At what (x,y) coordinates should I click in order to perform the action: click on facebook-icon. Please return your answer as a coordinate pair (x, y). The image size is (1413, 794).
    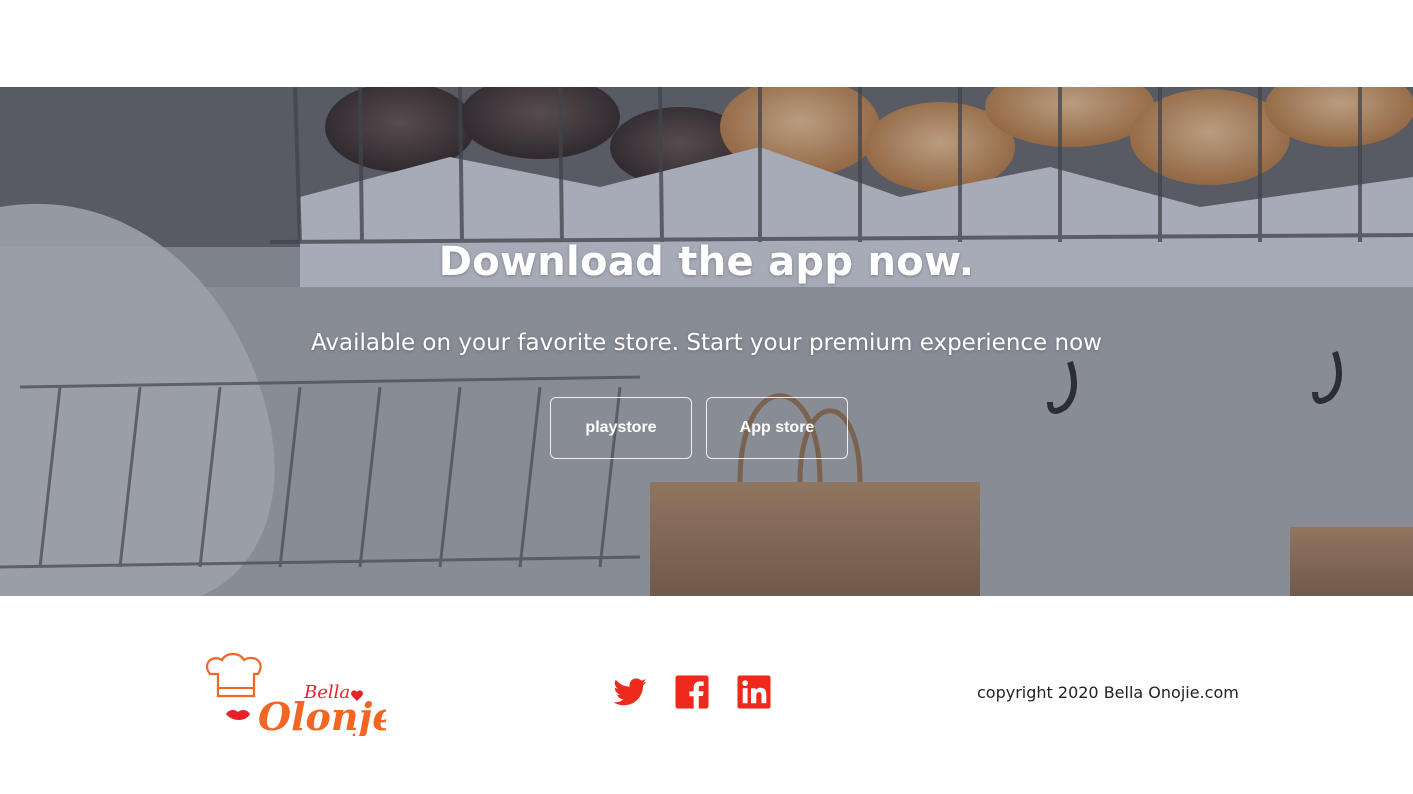
    Looking at the image, I should click on (692, 692).